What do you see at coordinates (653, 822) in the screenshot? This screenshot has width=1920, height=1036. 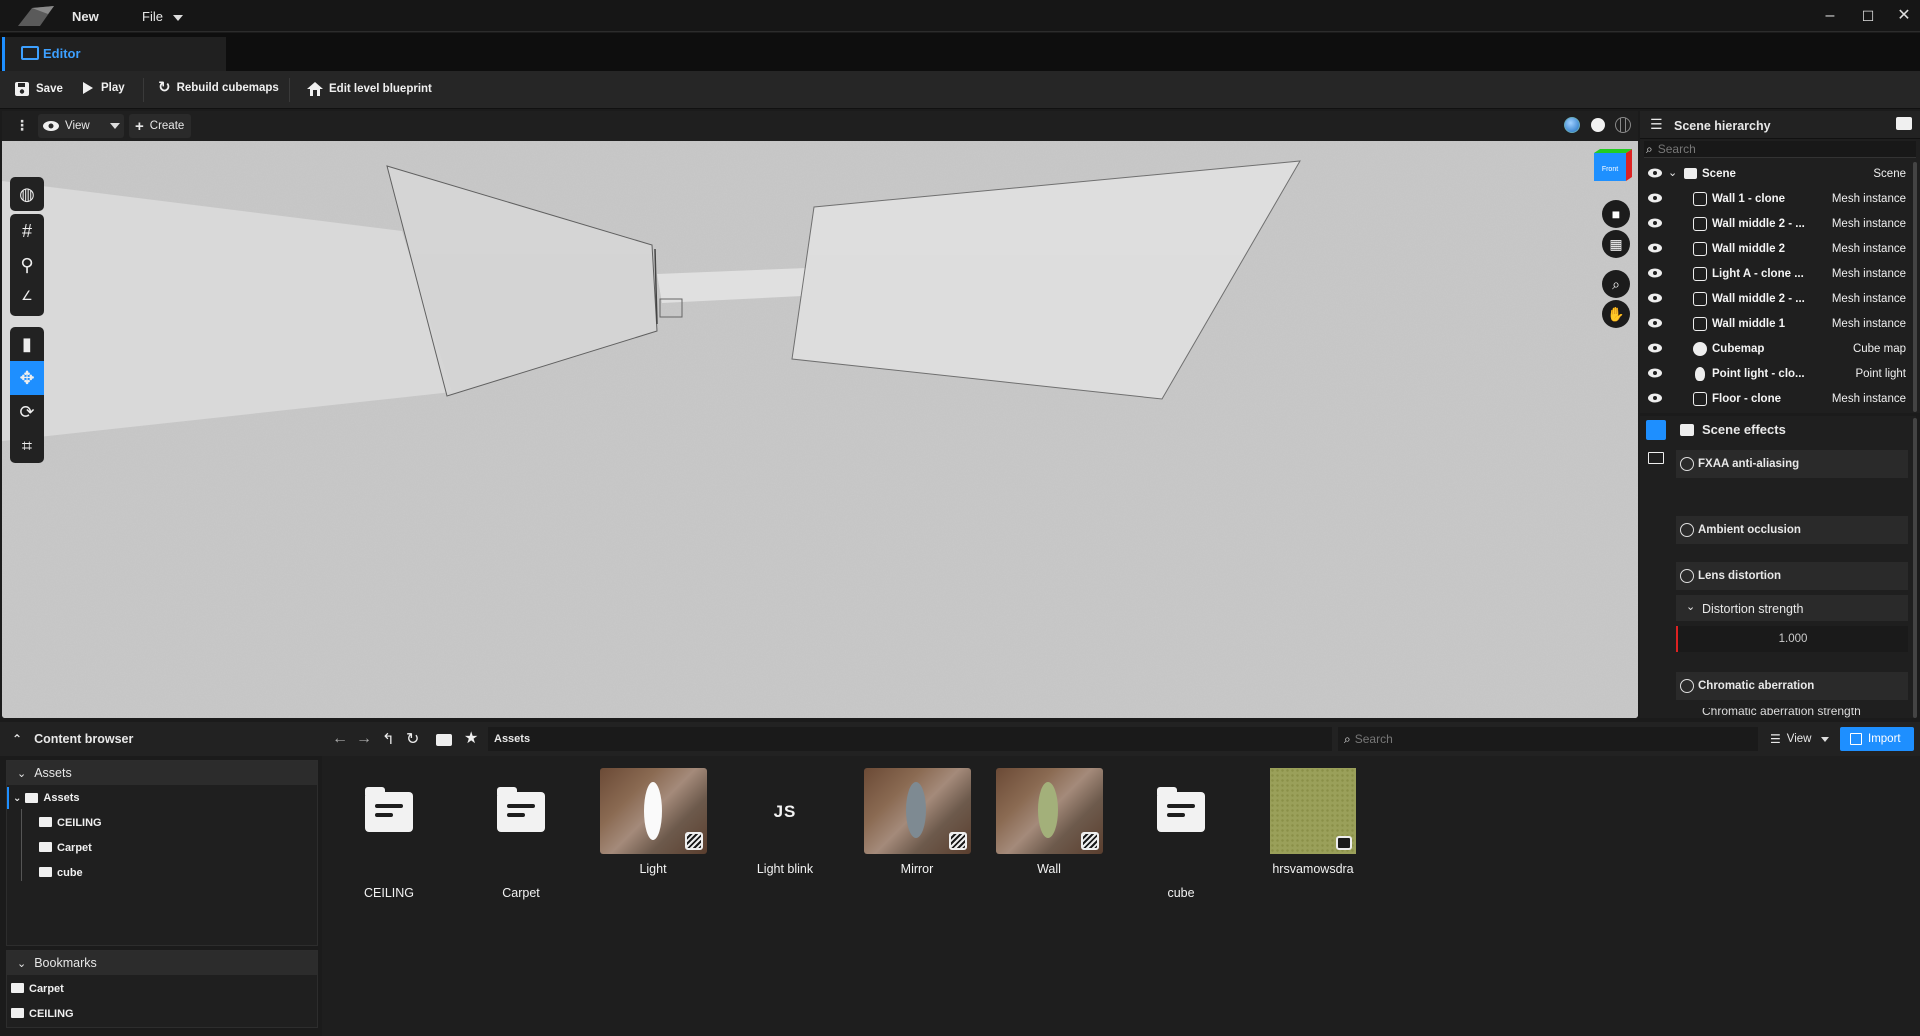 I see `asset-light: Light` at bounding box center [653, 822].